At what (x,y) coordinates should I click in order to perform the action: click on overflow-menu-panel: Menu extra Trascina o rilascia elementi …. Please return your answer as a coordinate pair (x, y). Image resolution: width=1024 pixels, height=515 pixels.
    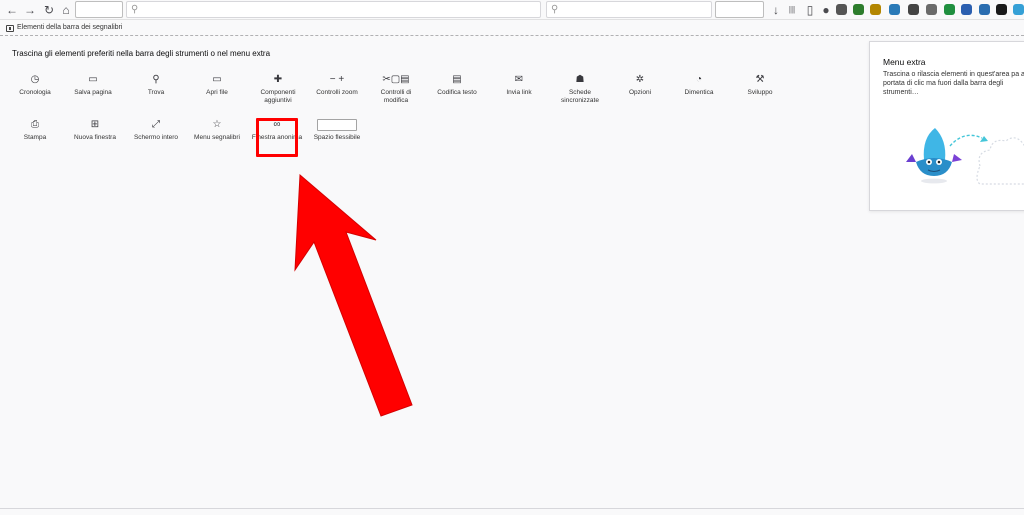
    Looking at the image, I should click on (946, 126).